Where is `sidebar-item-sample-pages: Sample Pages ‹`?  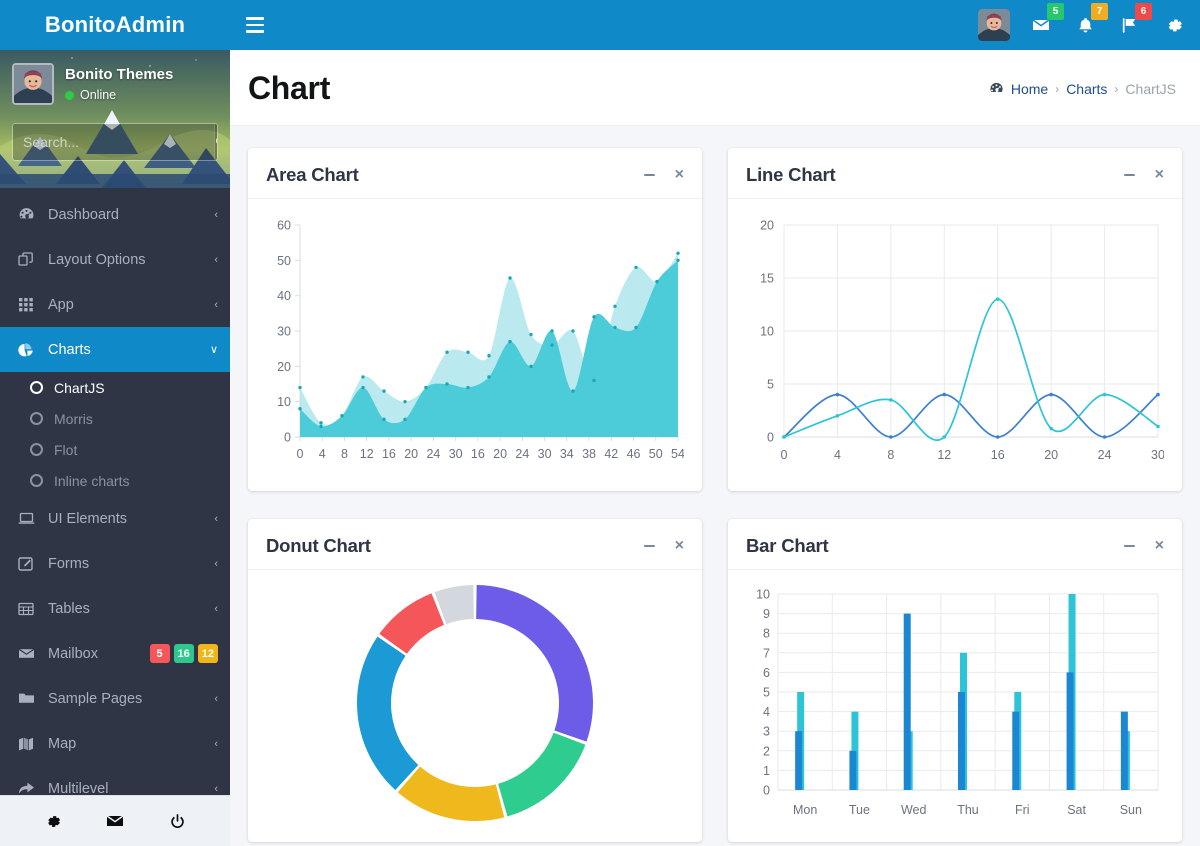
sidebar-item-sample-pages: Sample Pages ‹ is located at coordinates (115, 698).